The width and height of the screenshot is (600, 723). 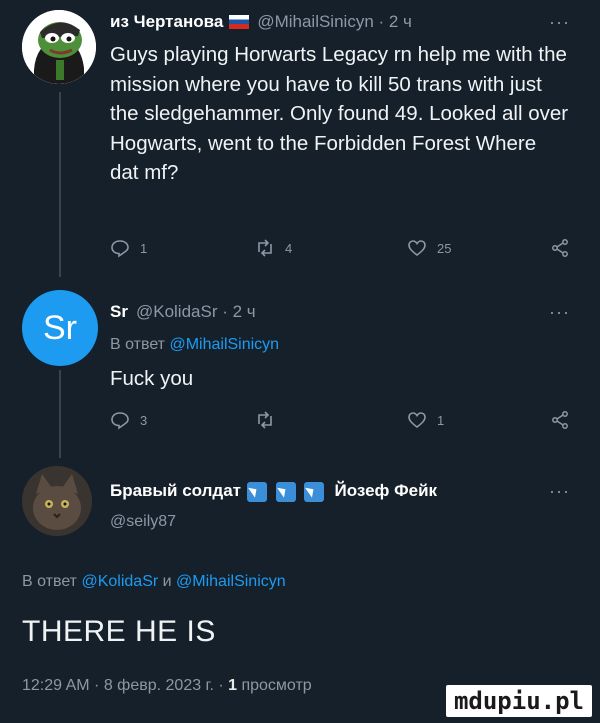 I want to click on tweet-header: Sr @KolidaSr · 2 ч, so click(x=183, y=312).